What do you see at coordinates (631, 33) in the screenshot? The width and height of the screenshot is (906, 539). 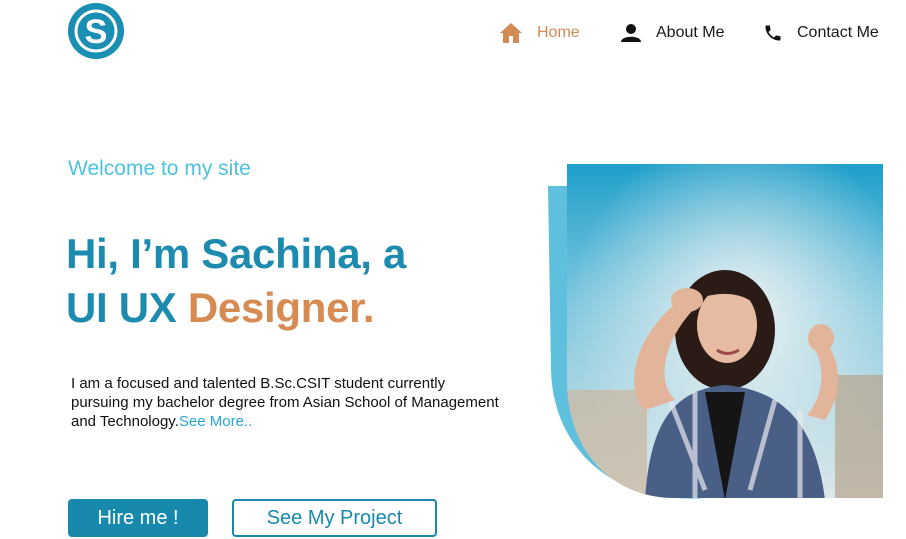 I see `person-icon` at bounding box center [631, 33].